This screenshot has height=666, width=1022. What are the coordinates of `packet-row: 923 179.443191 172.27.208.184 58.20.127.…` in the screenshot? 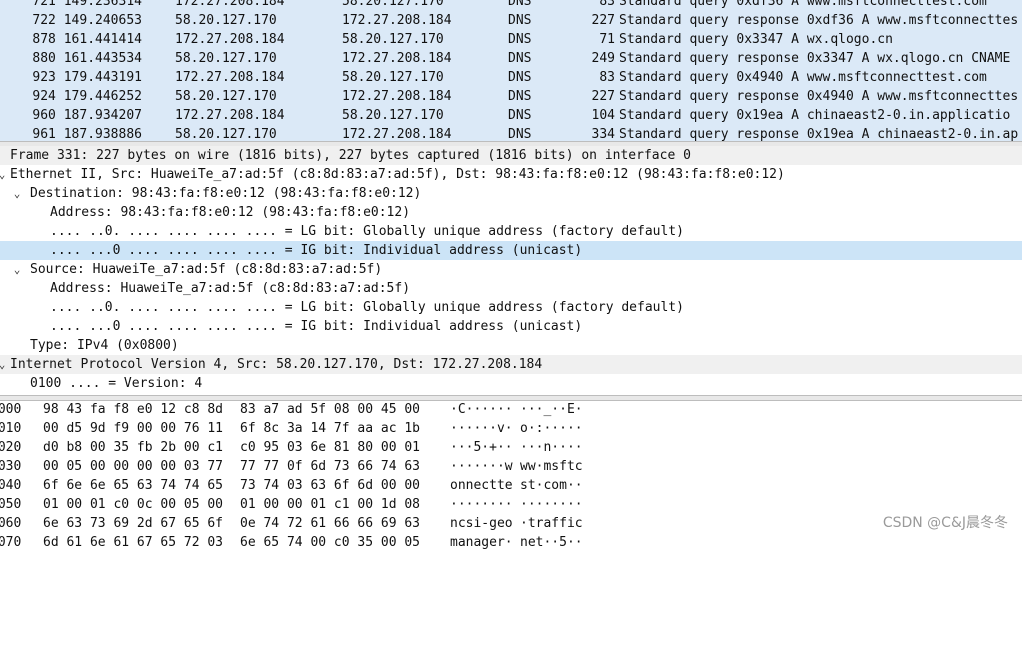 It's located at (511, 77).